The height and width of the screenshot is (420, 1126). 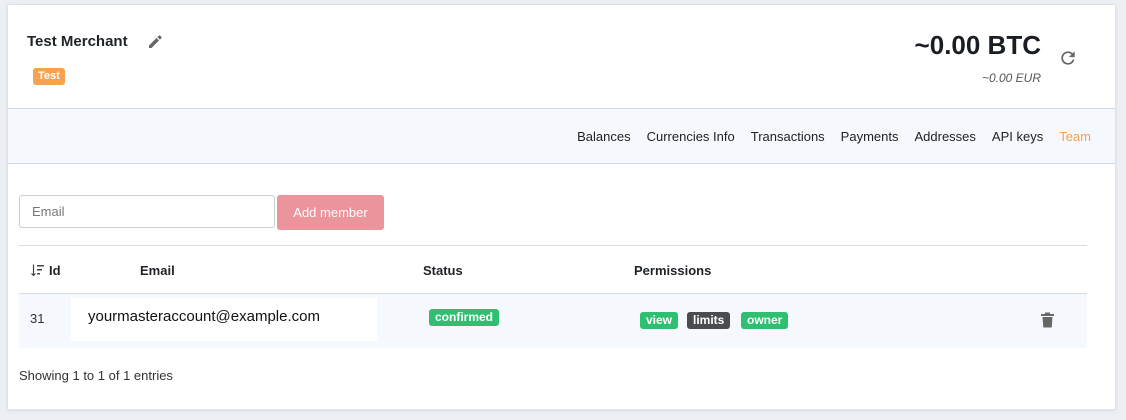 I want to click on nav-item-currencies-info: Currencies Info, so click(x=691, y=136).